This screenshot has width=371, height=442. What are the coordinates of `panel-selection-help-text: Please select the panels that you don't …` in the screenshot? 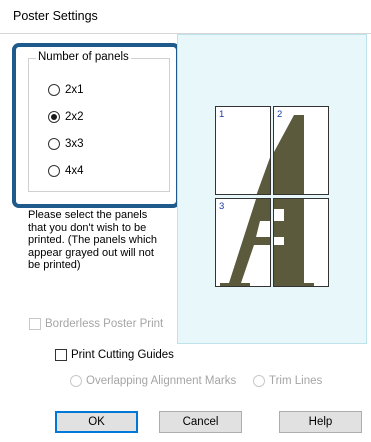 It's located at (103, 240).